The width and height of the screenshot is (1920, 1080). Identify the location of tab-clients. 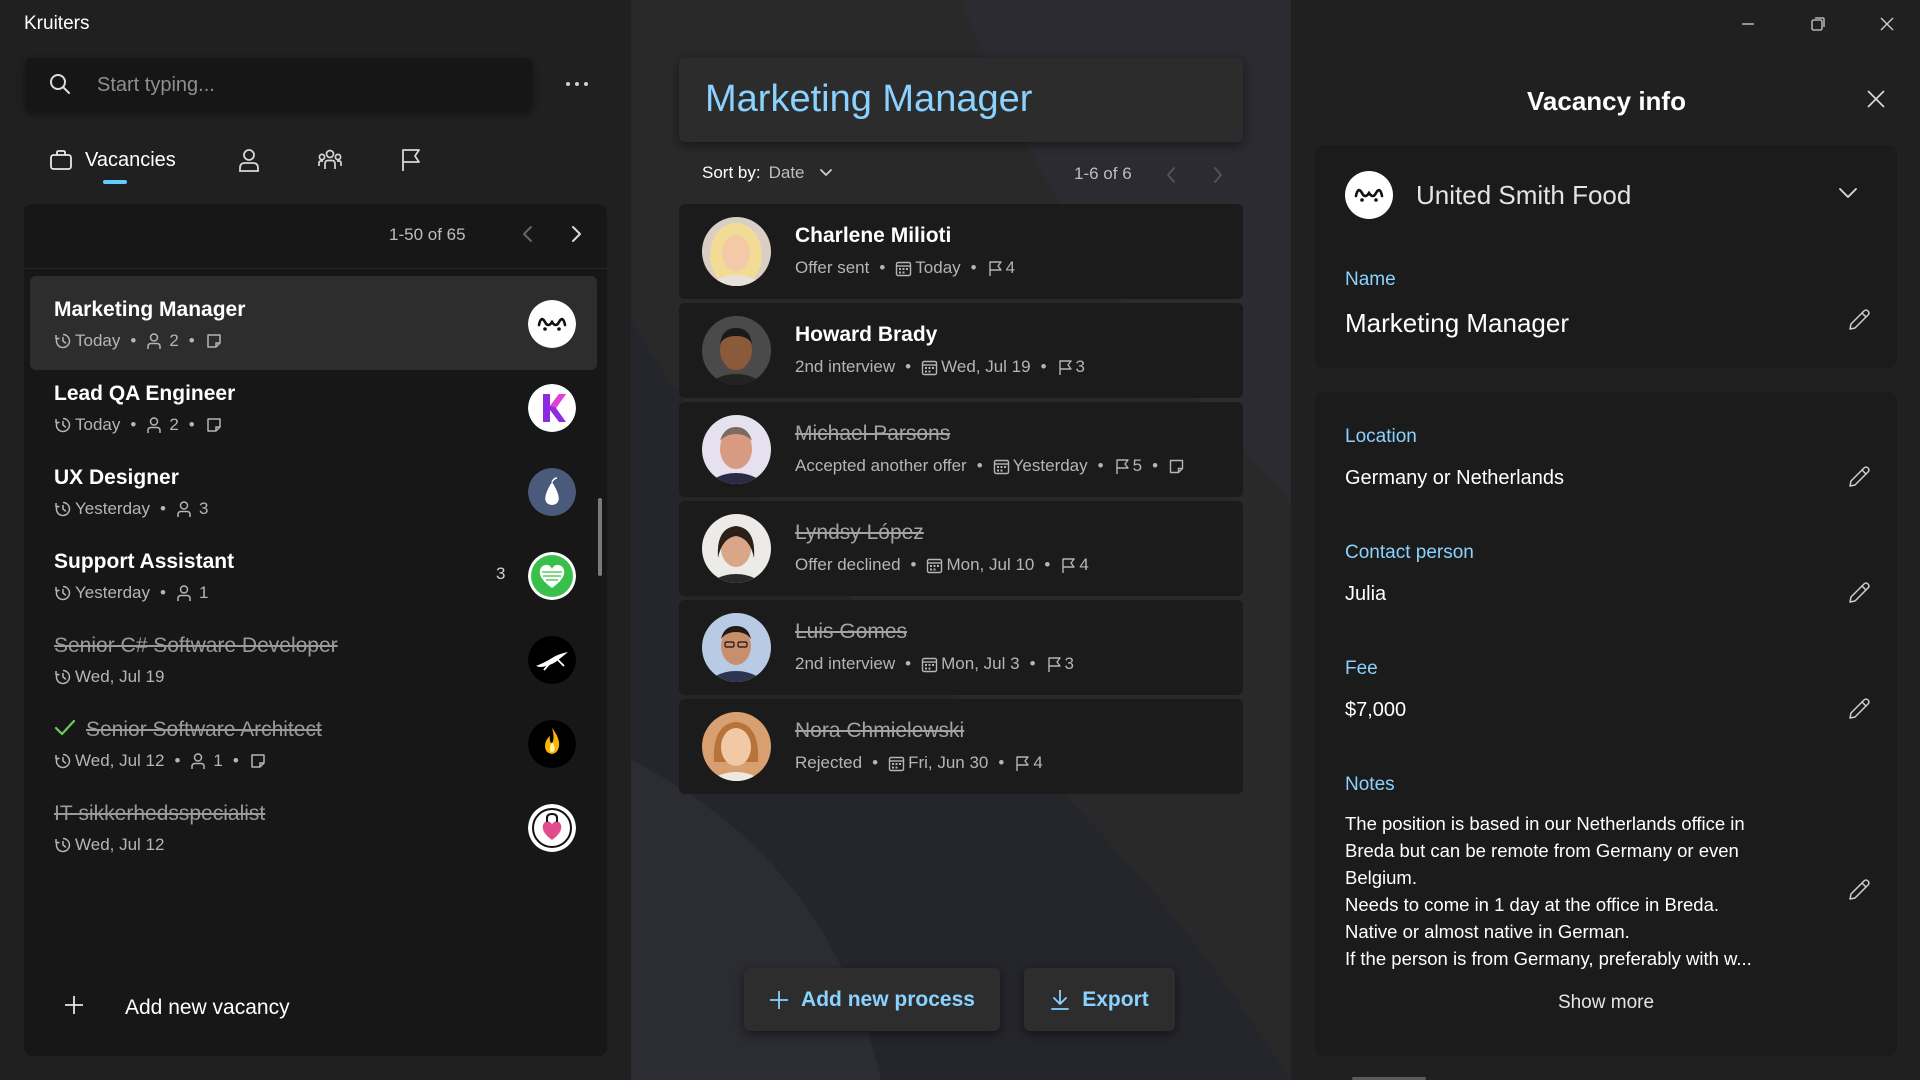
(330, 160).